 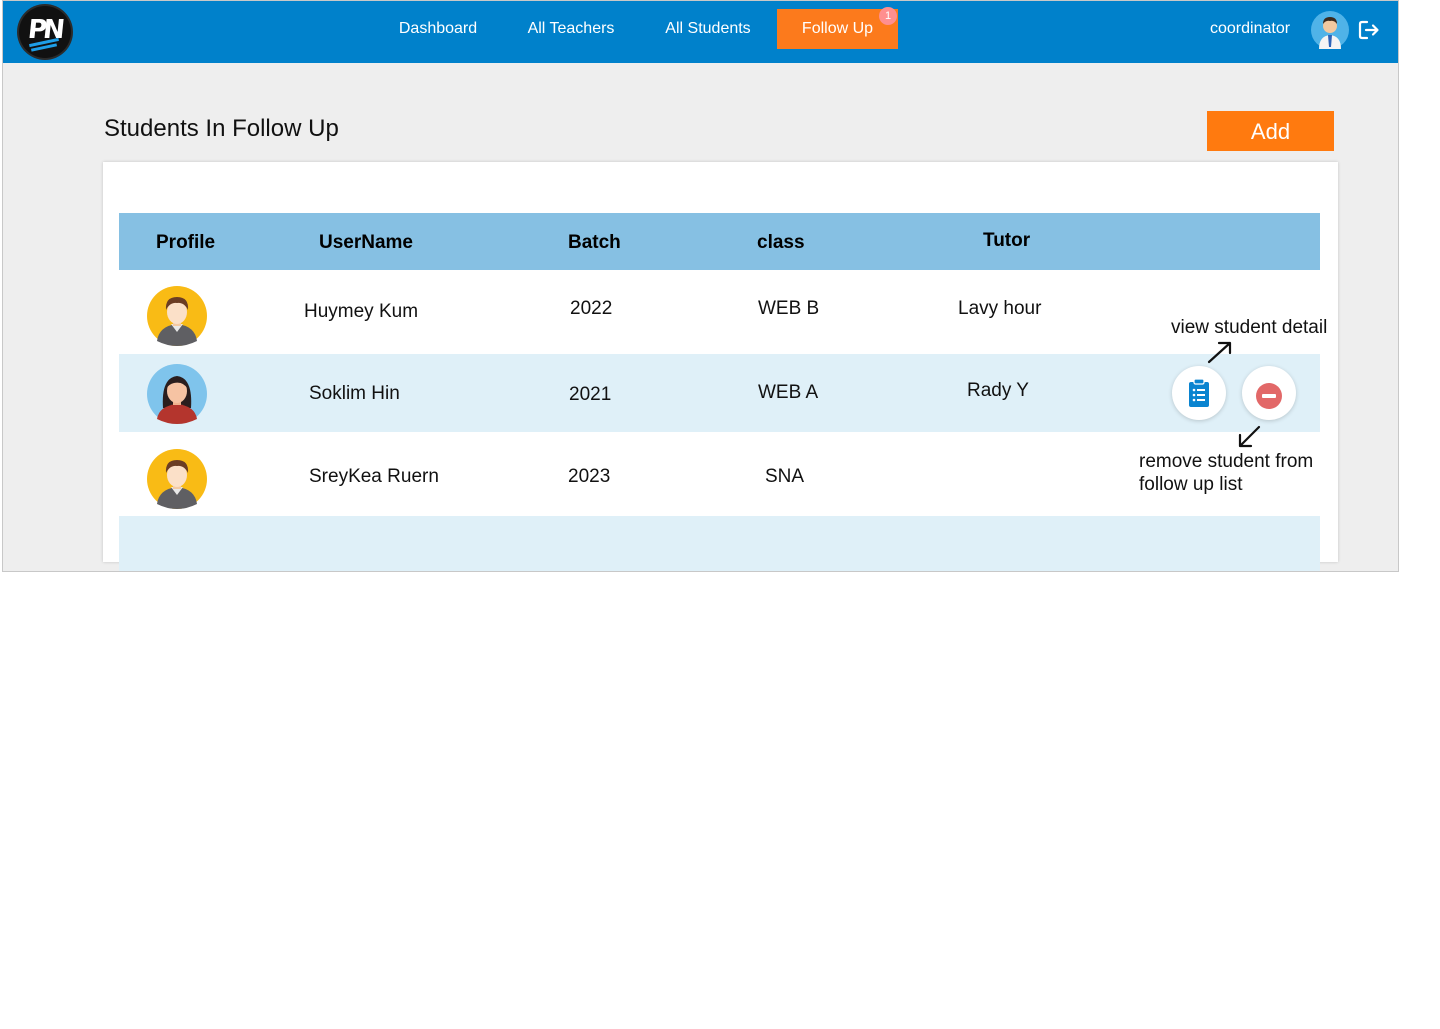 What do you see at coordinates (1249, 436) in the screenshot?
I see `arrow-down-left-icon` at bounding box center [1249, 436].